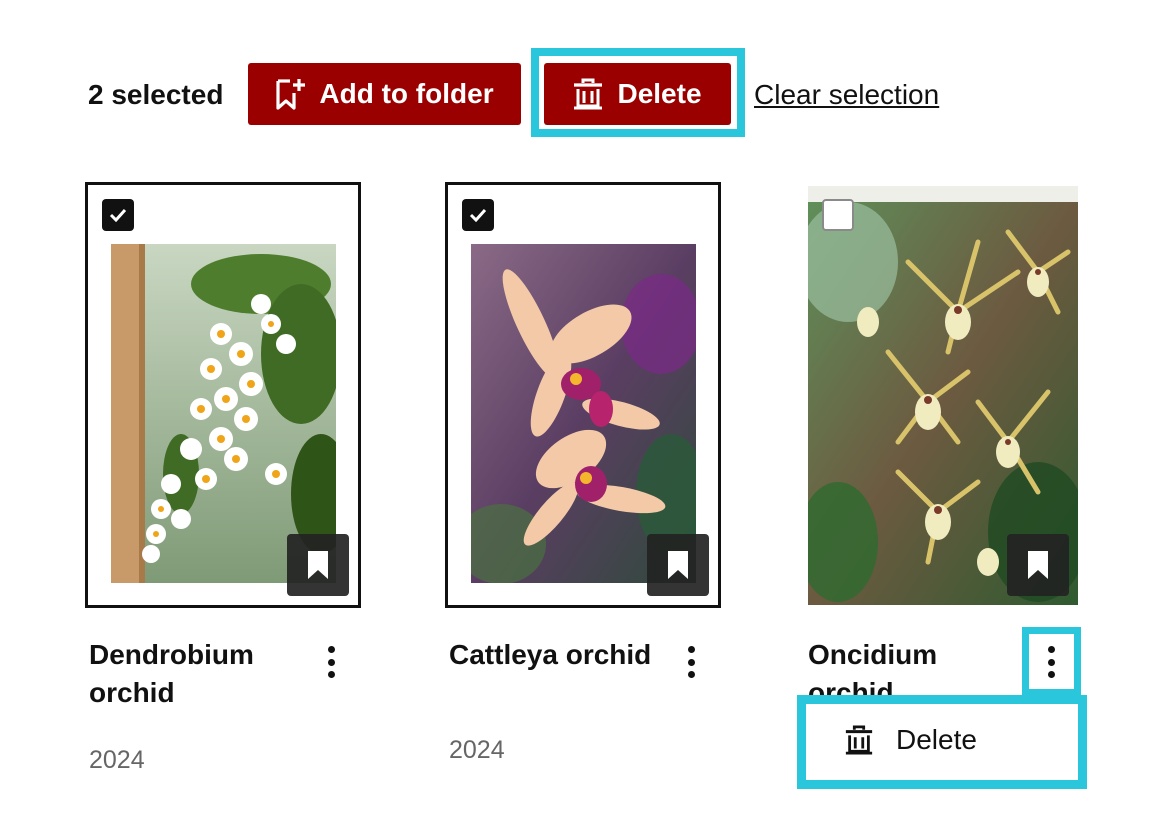 This screenshot has width=1163, height=829. Describe the element at coordinates (406, 93) in the screenshot. I see `add-to-folder-label: Add to folder` at that location.